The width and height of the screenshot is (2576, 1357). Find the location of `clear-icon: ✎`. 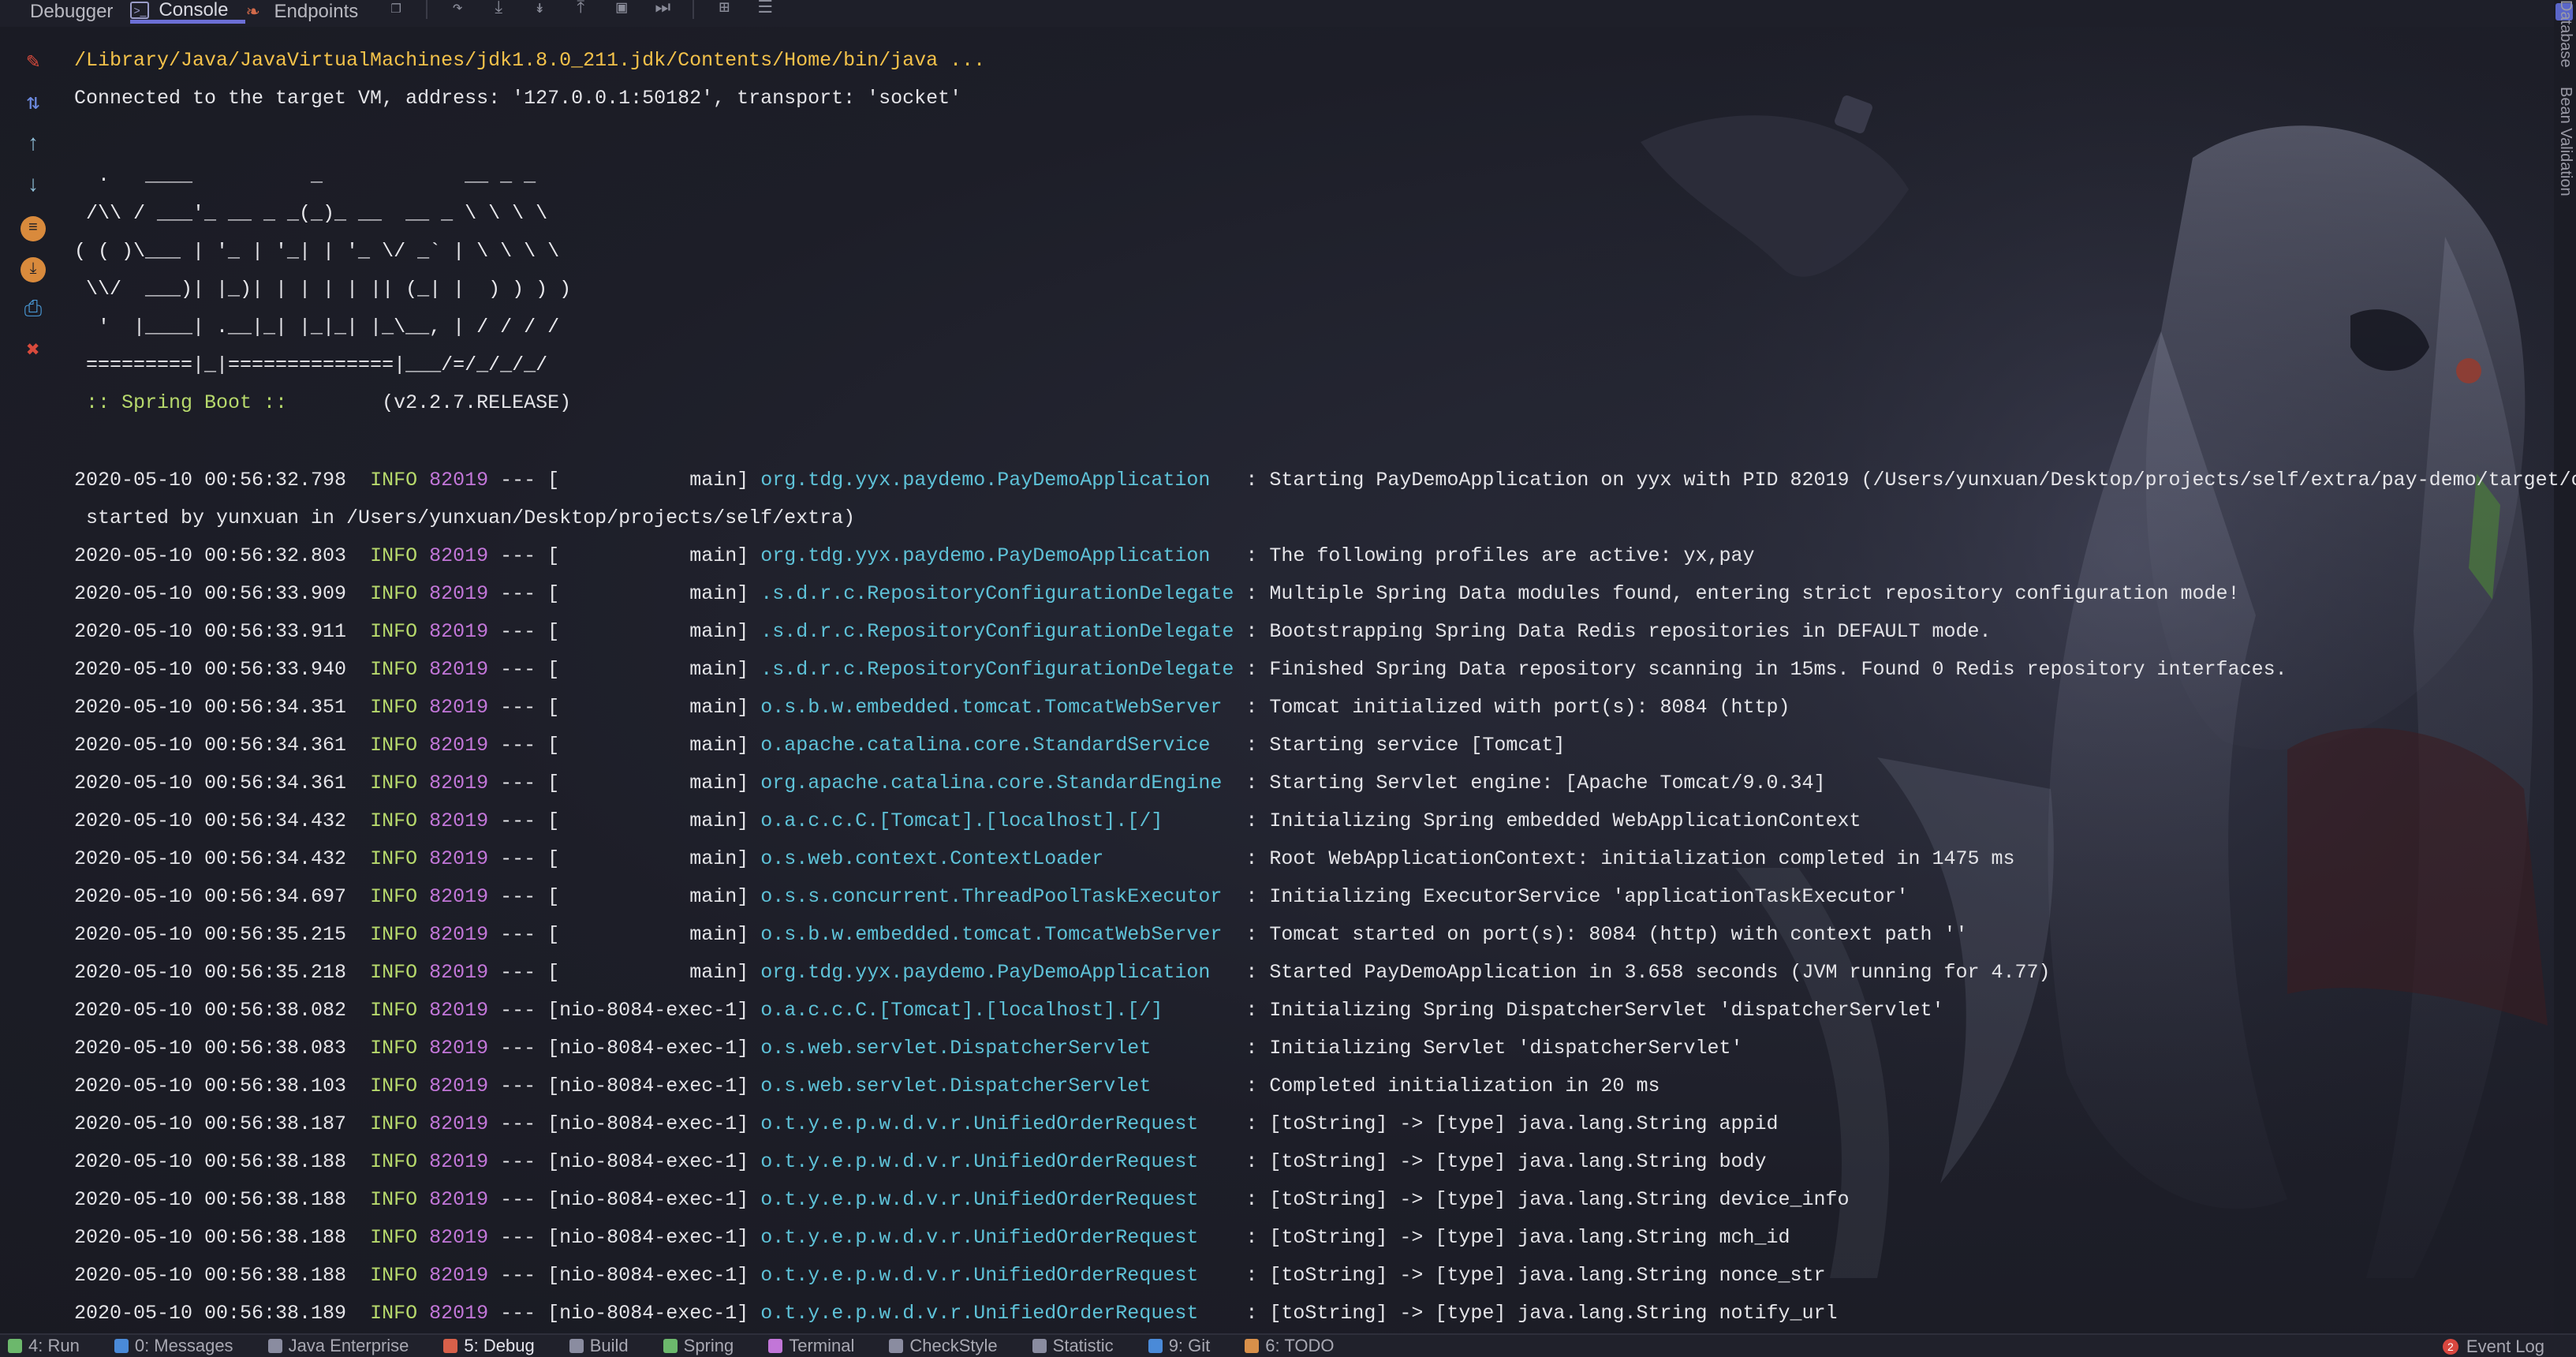

clear-icon: ✎ is located at coordinates (33, 63).